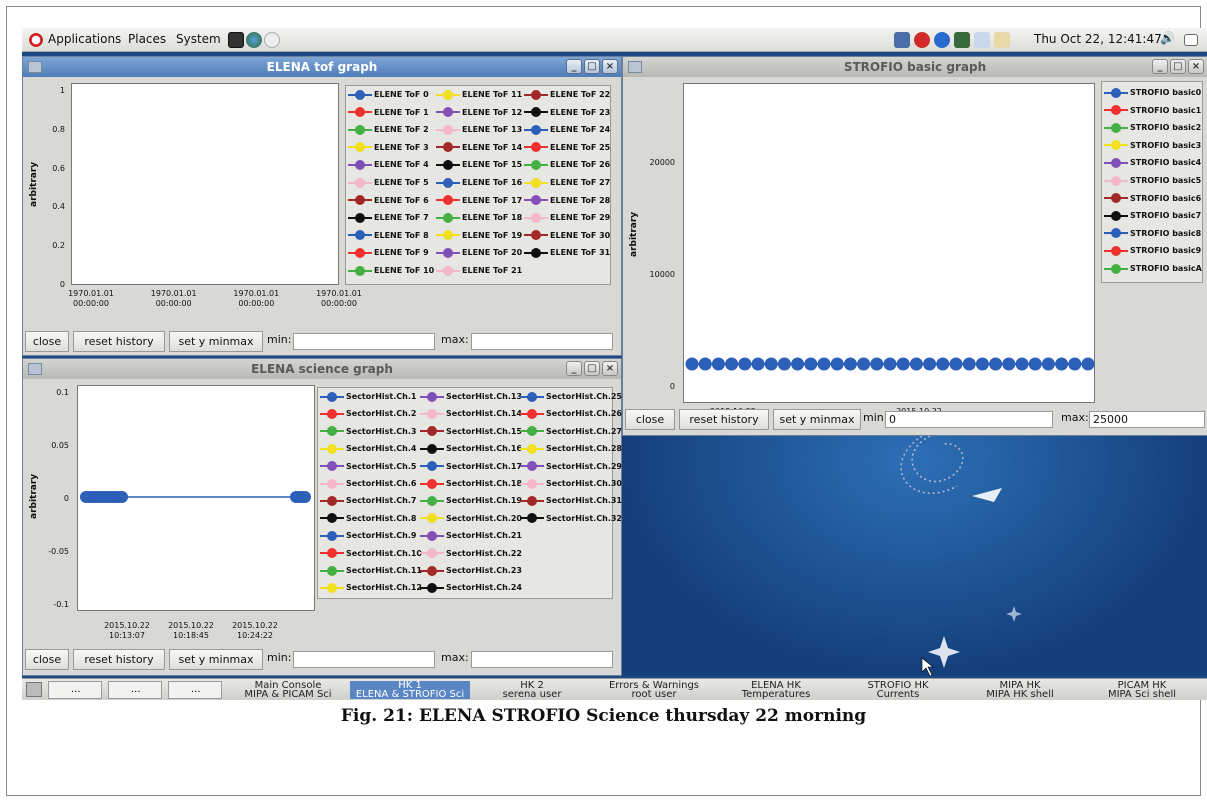 The image size is (1207, 801). Describe the element at coordinates (322, 369) in the screenshot. I see `titlebar-elena-science: ELENA science graph _ □ ×` at that location.